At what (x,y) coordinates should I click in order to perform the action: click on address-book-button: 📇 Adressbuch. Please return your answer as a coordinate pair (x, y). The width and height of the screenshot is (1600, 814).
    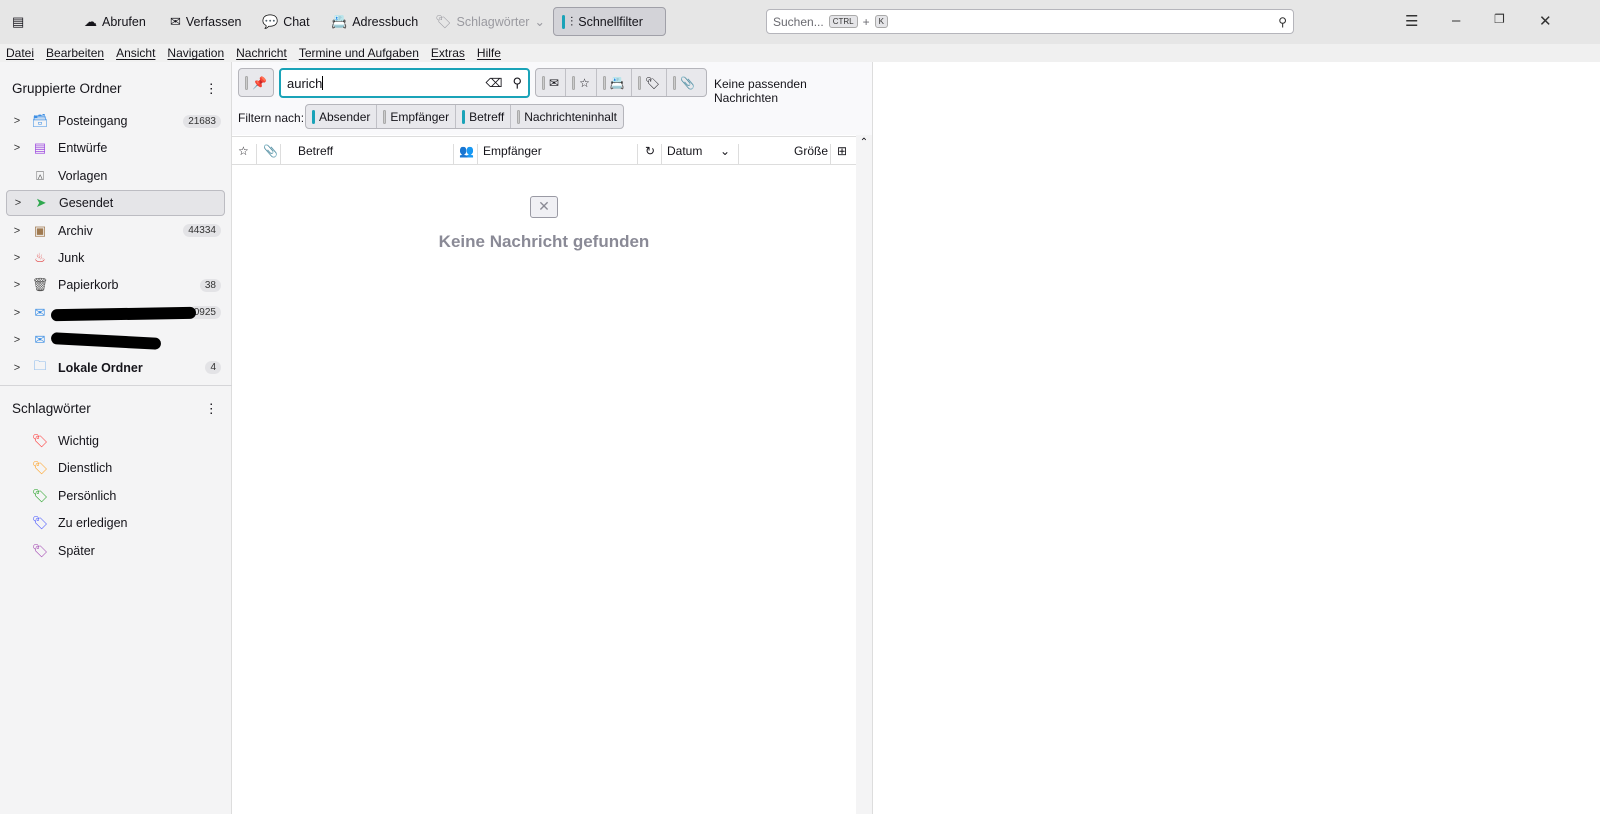
    Looking at the image, I should click on (374, 21).